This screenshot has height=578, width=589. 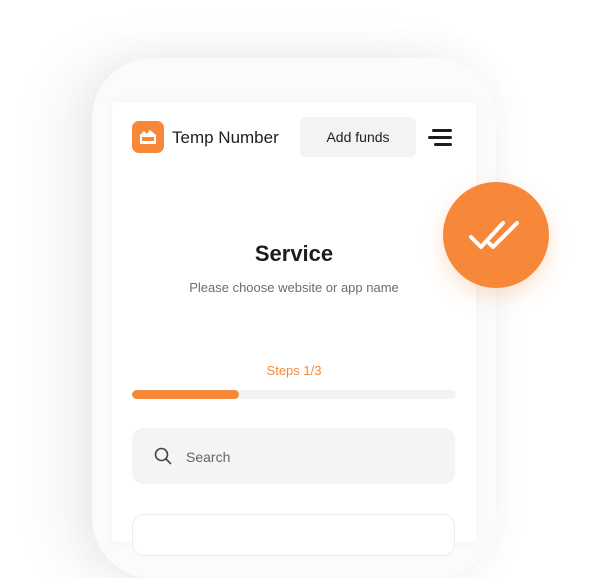 What do you see at coordinates (294, 370) in the screenshot?
I see `steps-label: Steps 1/3` at bounding box center [294, 370].